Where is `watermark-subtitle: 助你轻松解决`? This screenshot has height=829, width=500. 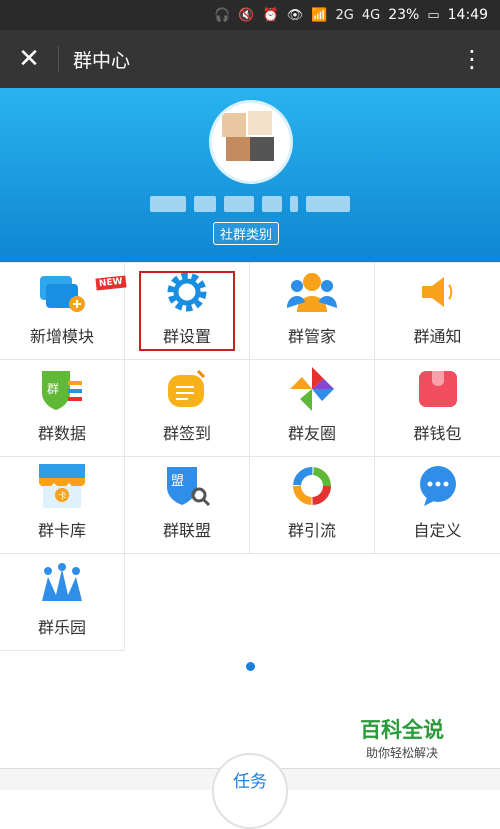
watermark-subtitle: 助你轻松解决 is located at coordinates (401, 753).